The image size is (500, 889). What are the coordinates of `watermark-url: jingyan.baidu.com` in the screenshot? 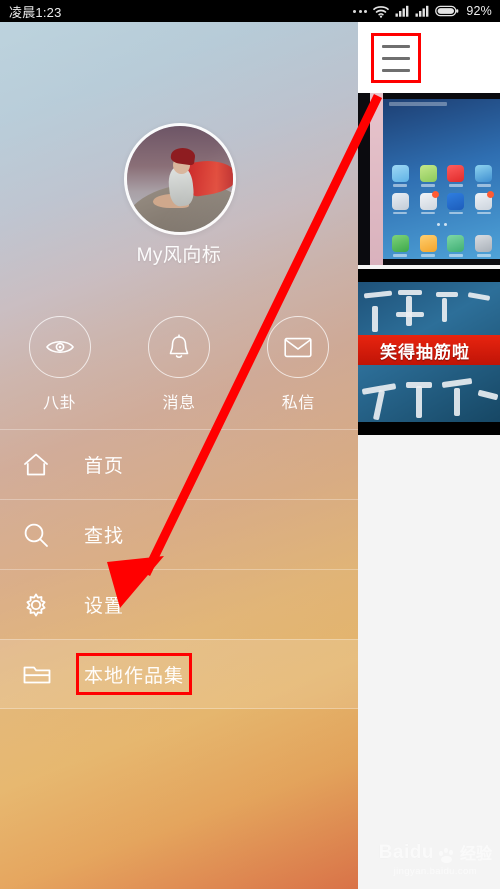 It's located at (435, 871).